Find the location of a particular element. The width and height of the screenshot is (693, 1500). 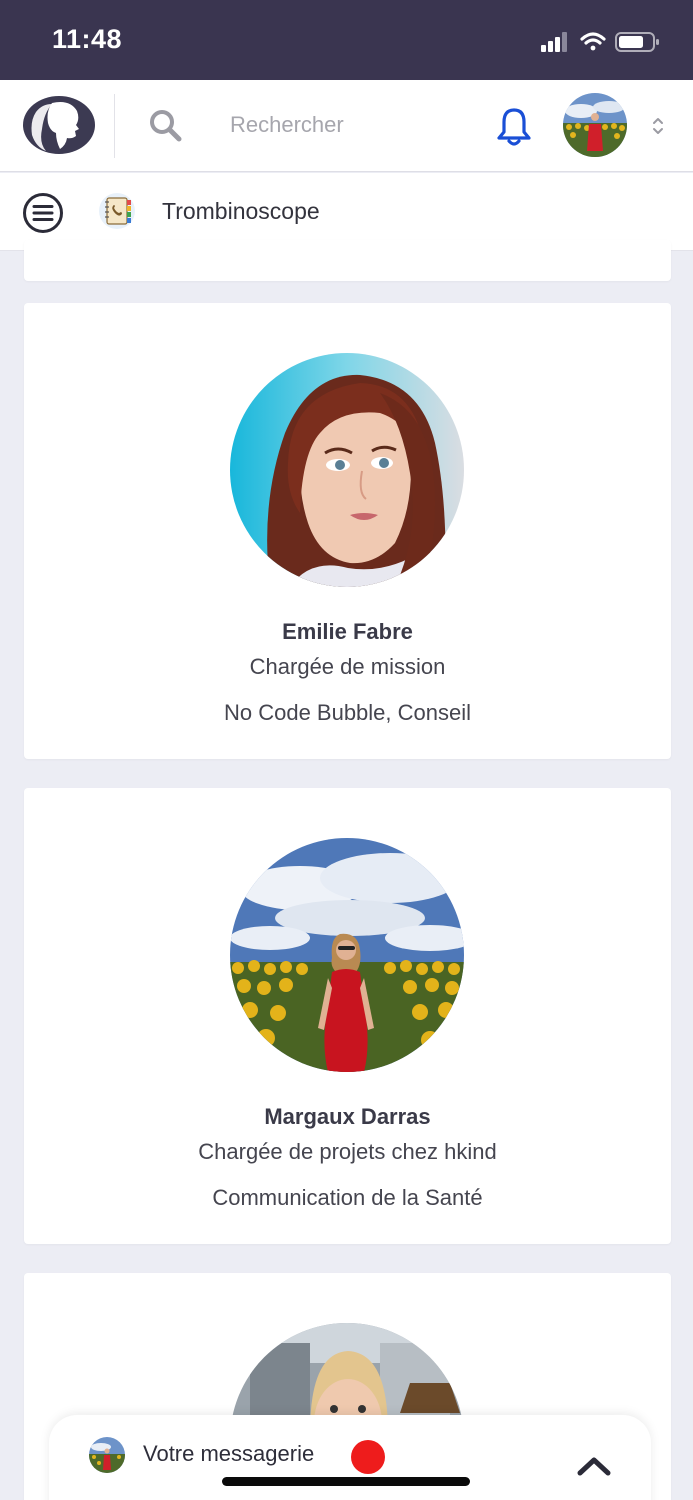

status-icons is located at coordinates (602, 42).